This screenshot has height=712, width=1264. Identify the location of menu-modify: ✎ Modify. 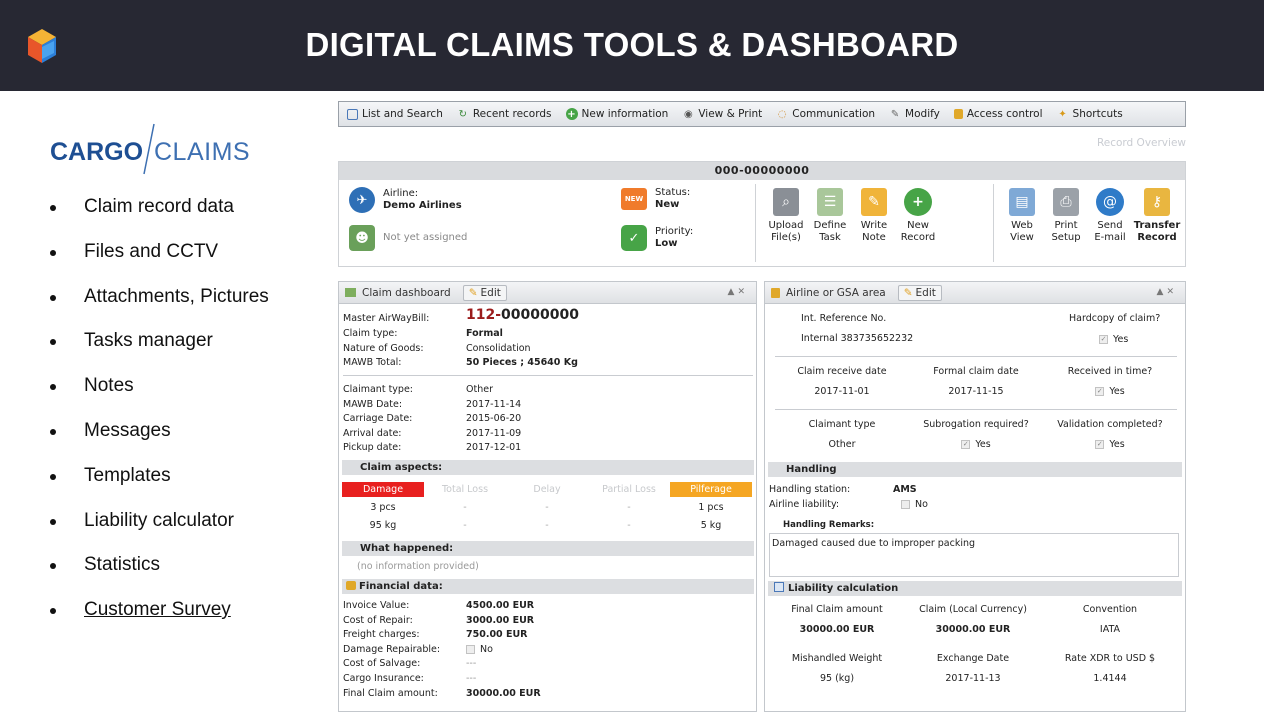
(914, 114).